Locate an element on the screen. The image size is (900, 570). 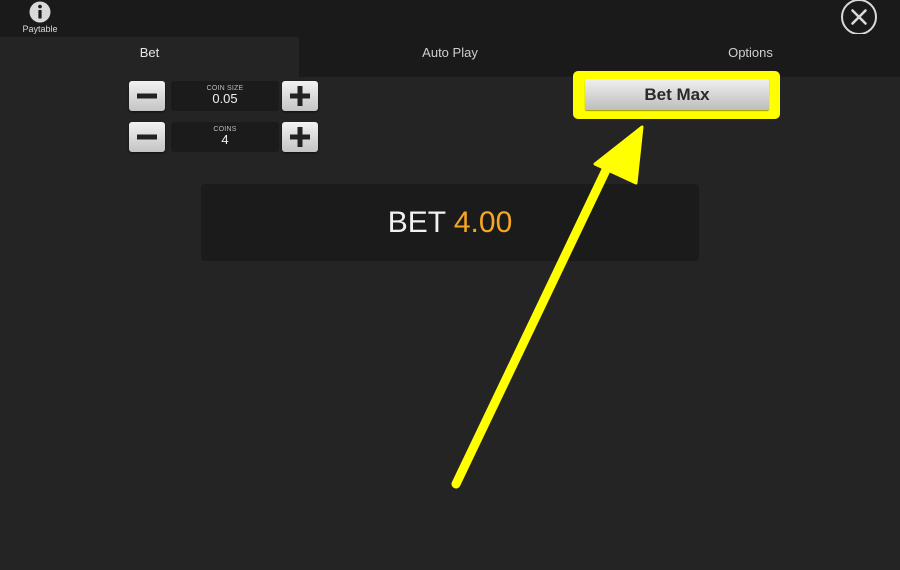
total-bet-label: BET is located at coordinates (416, 222).